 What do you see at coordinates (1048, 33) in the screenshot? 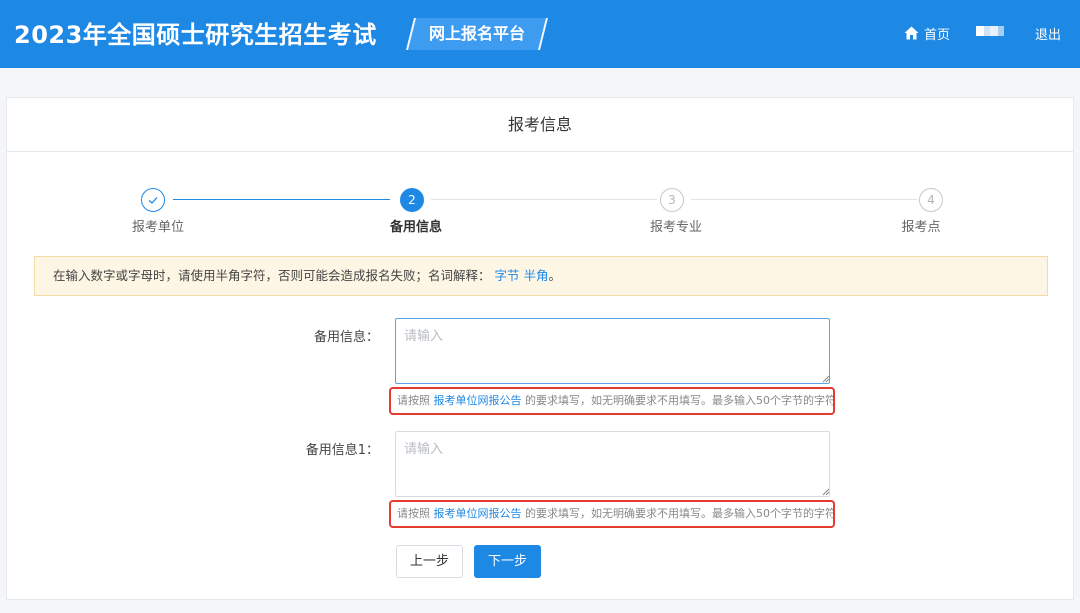
I see `logout-link: 退出` at bounding box center [1048, 33].